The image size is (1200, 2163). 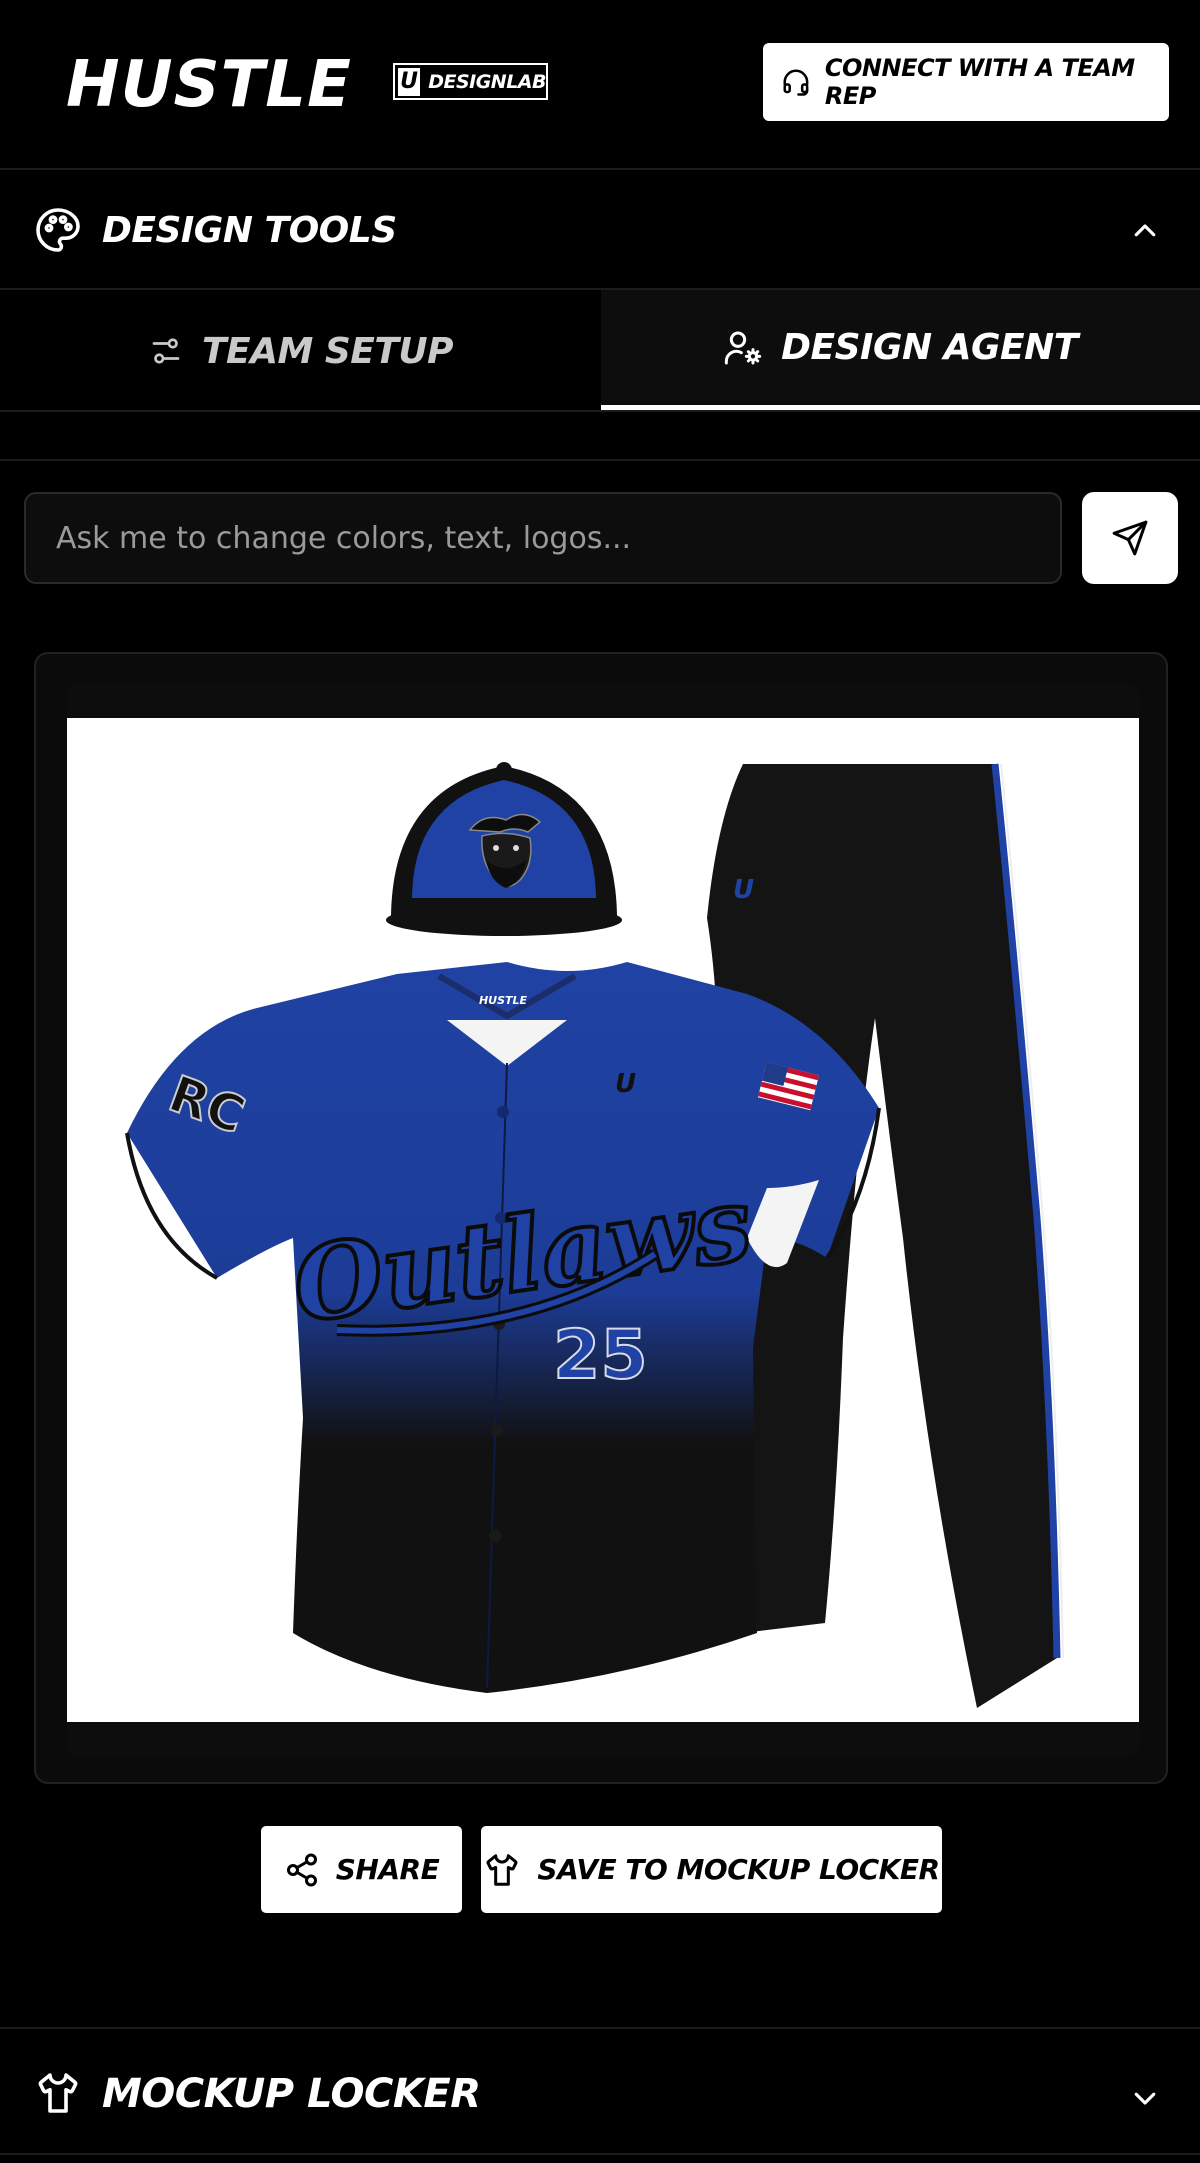 What do you see at coordinates (600, 460) in the screenshot?
I see `section-divider` at bounding box center [600, 460].